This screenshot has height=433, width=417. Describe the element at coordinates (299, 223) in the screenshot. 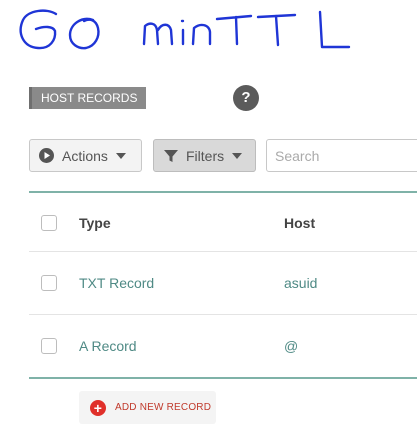

I see `column-header-host: Host` at that location.